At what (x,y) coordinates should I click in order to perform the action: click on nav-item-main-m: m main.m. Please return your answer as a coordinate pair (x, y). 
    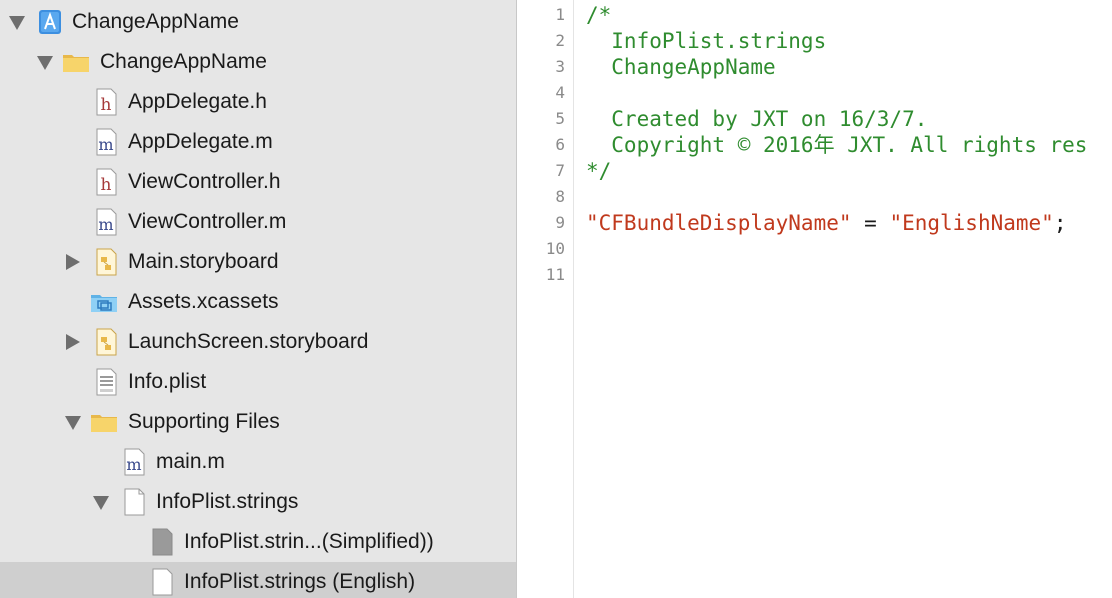
    Looking at the image, I should click on (258, 462).